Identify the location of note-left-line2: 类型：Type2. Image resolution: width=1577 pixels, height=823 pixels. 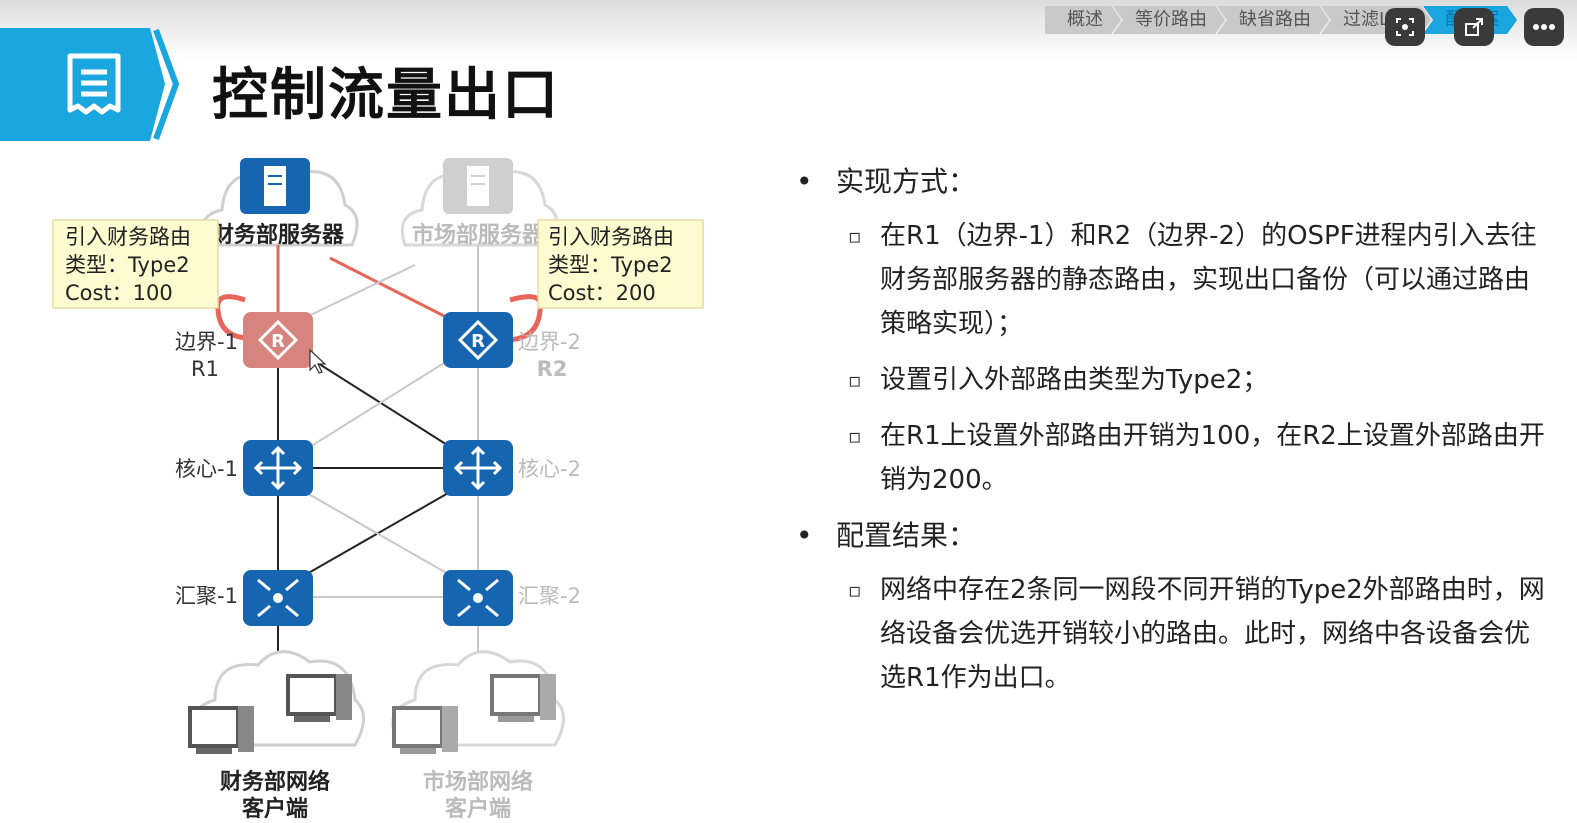
(127, 265).